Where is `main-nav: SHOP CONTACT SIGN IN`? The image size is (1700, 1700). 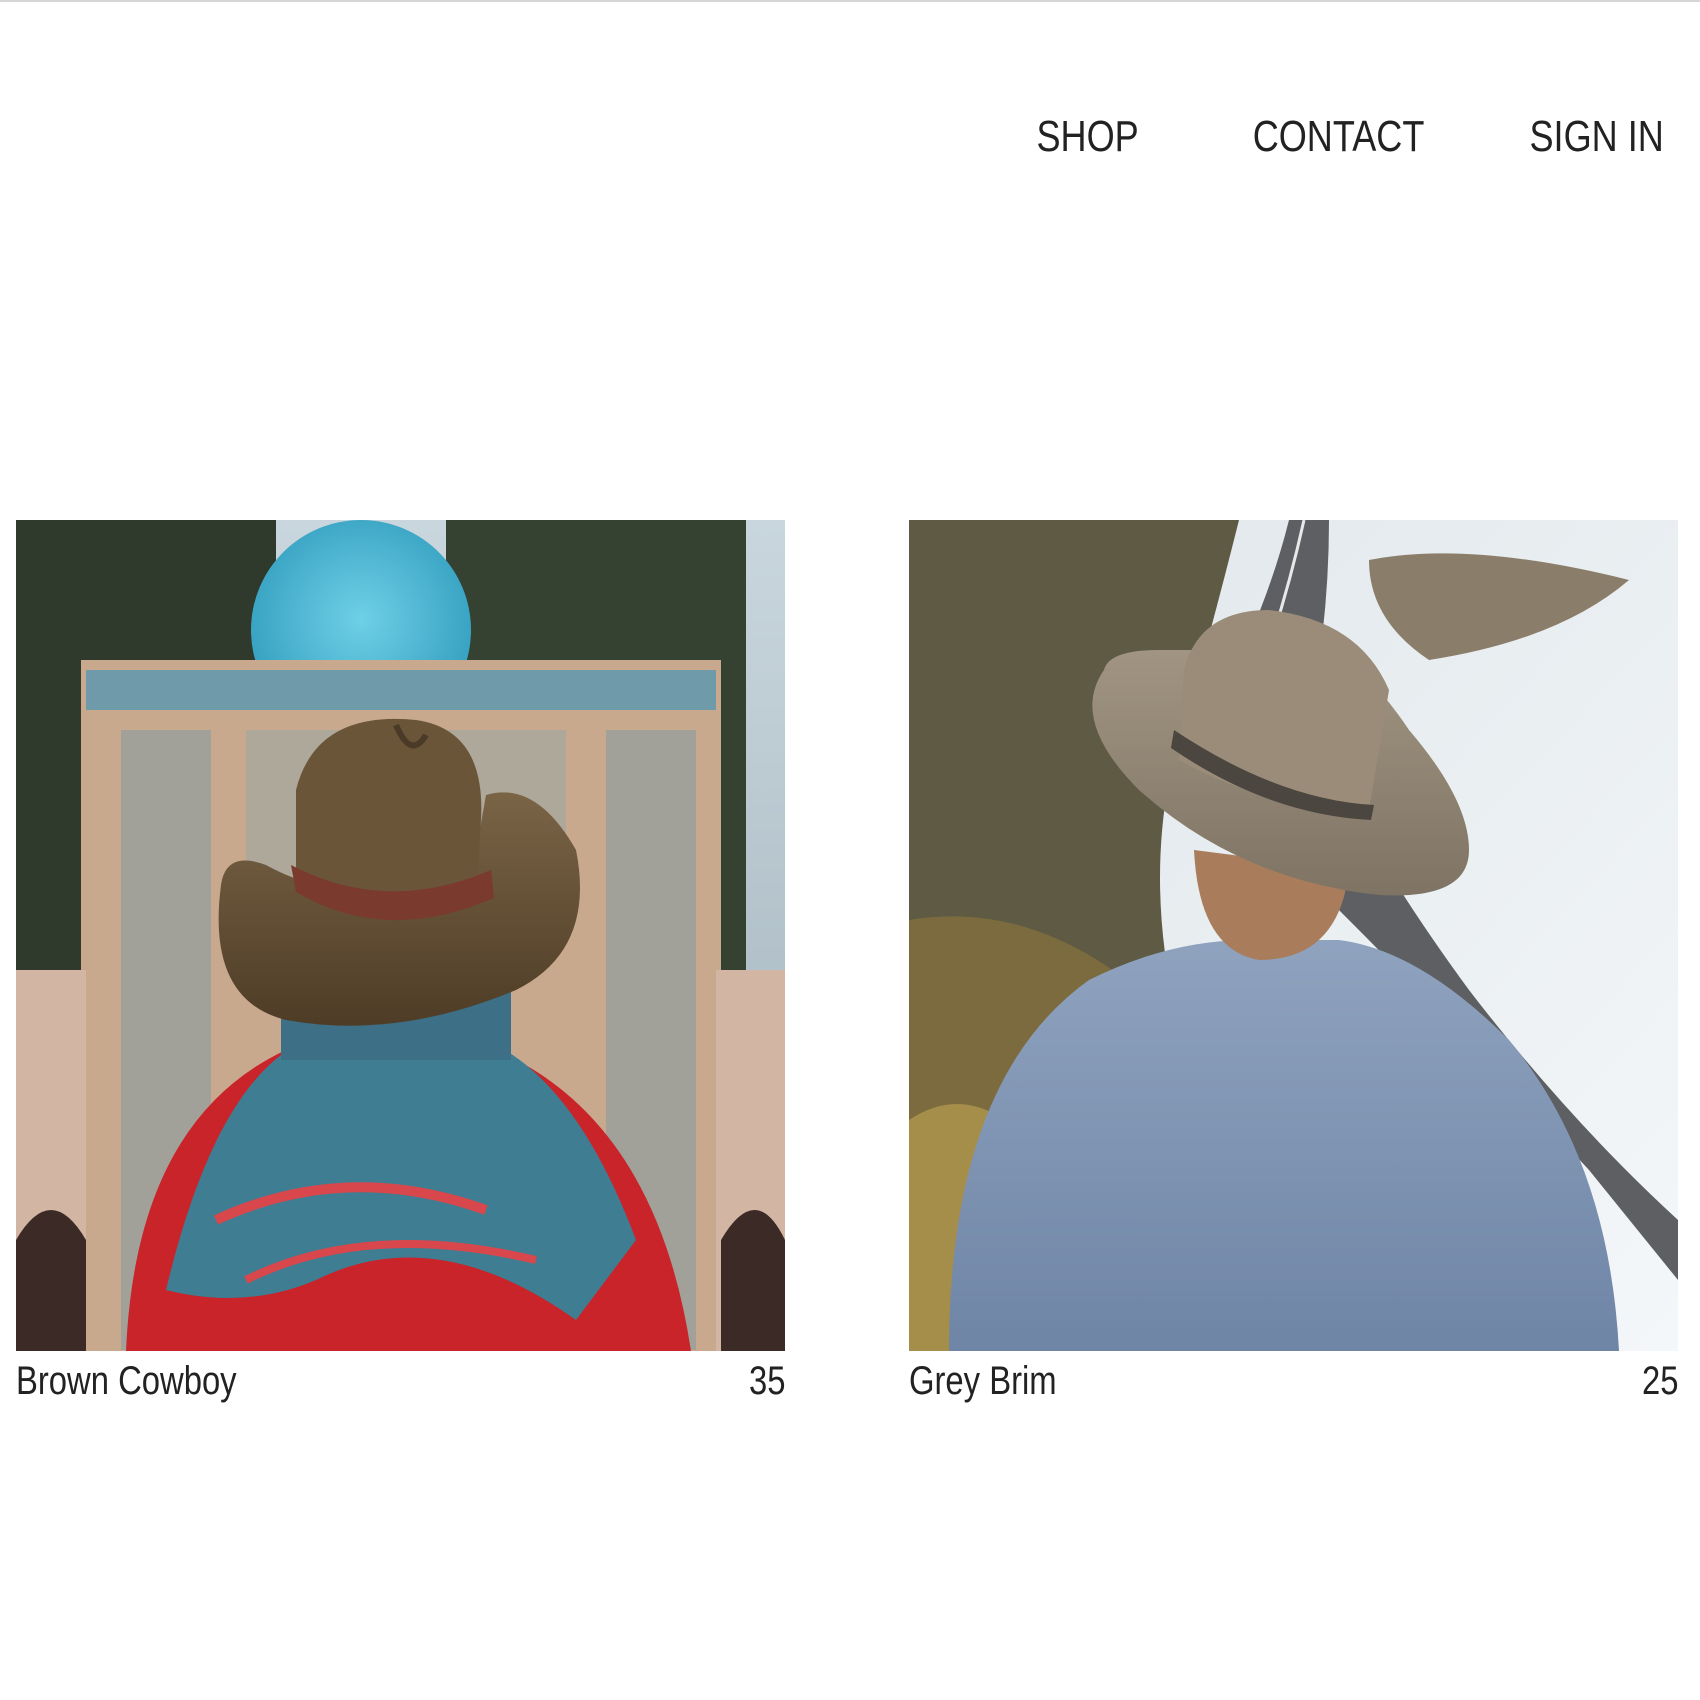 main-nav: SHOP CONTACT SIGN IN is located at coordinates (1339, 137).